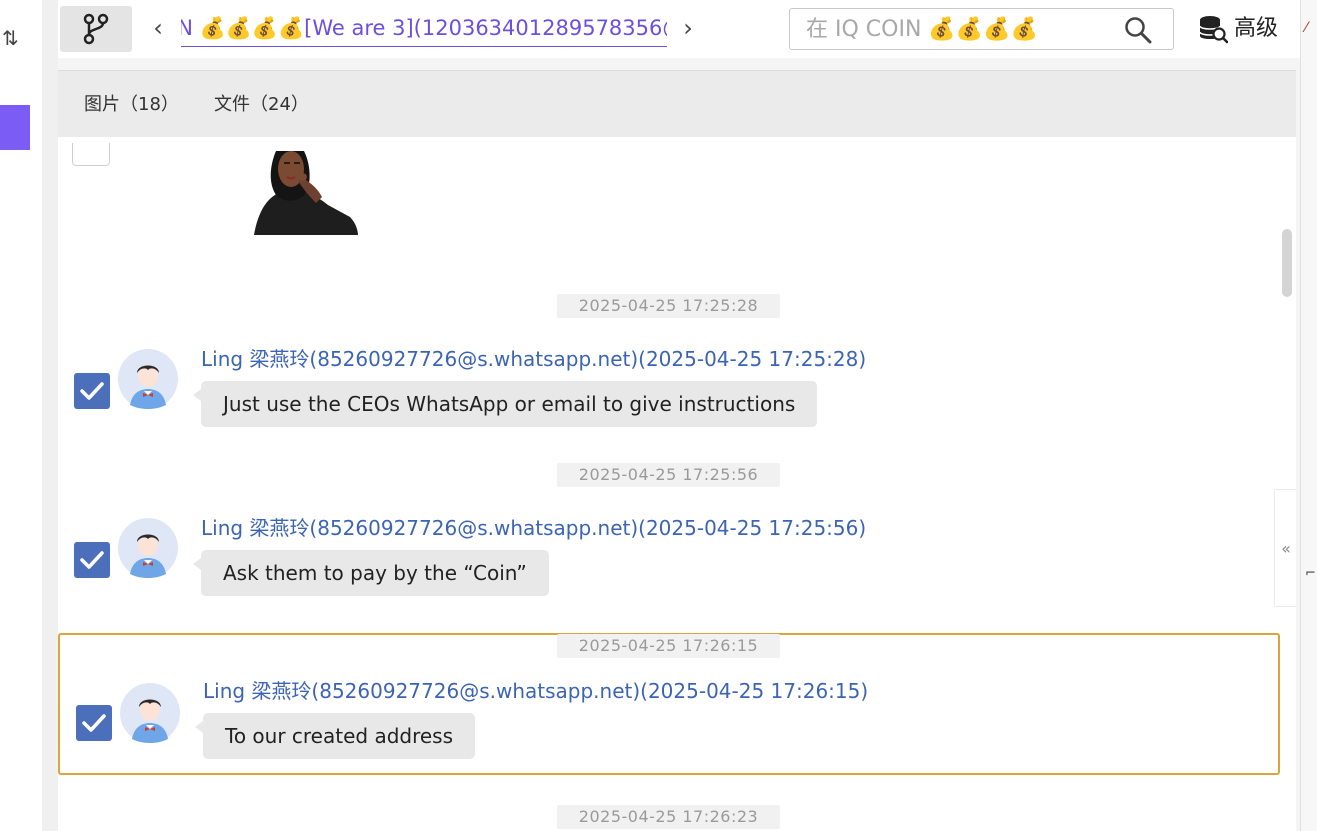  What do you see at coordinates (15, 127) in the screenshot?
I see `active-item-indicator` at bounding box center [15, 127].